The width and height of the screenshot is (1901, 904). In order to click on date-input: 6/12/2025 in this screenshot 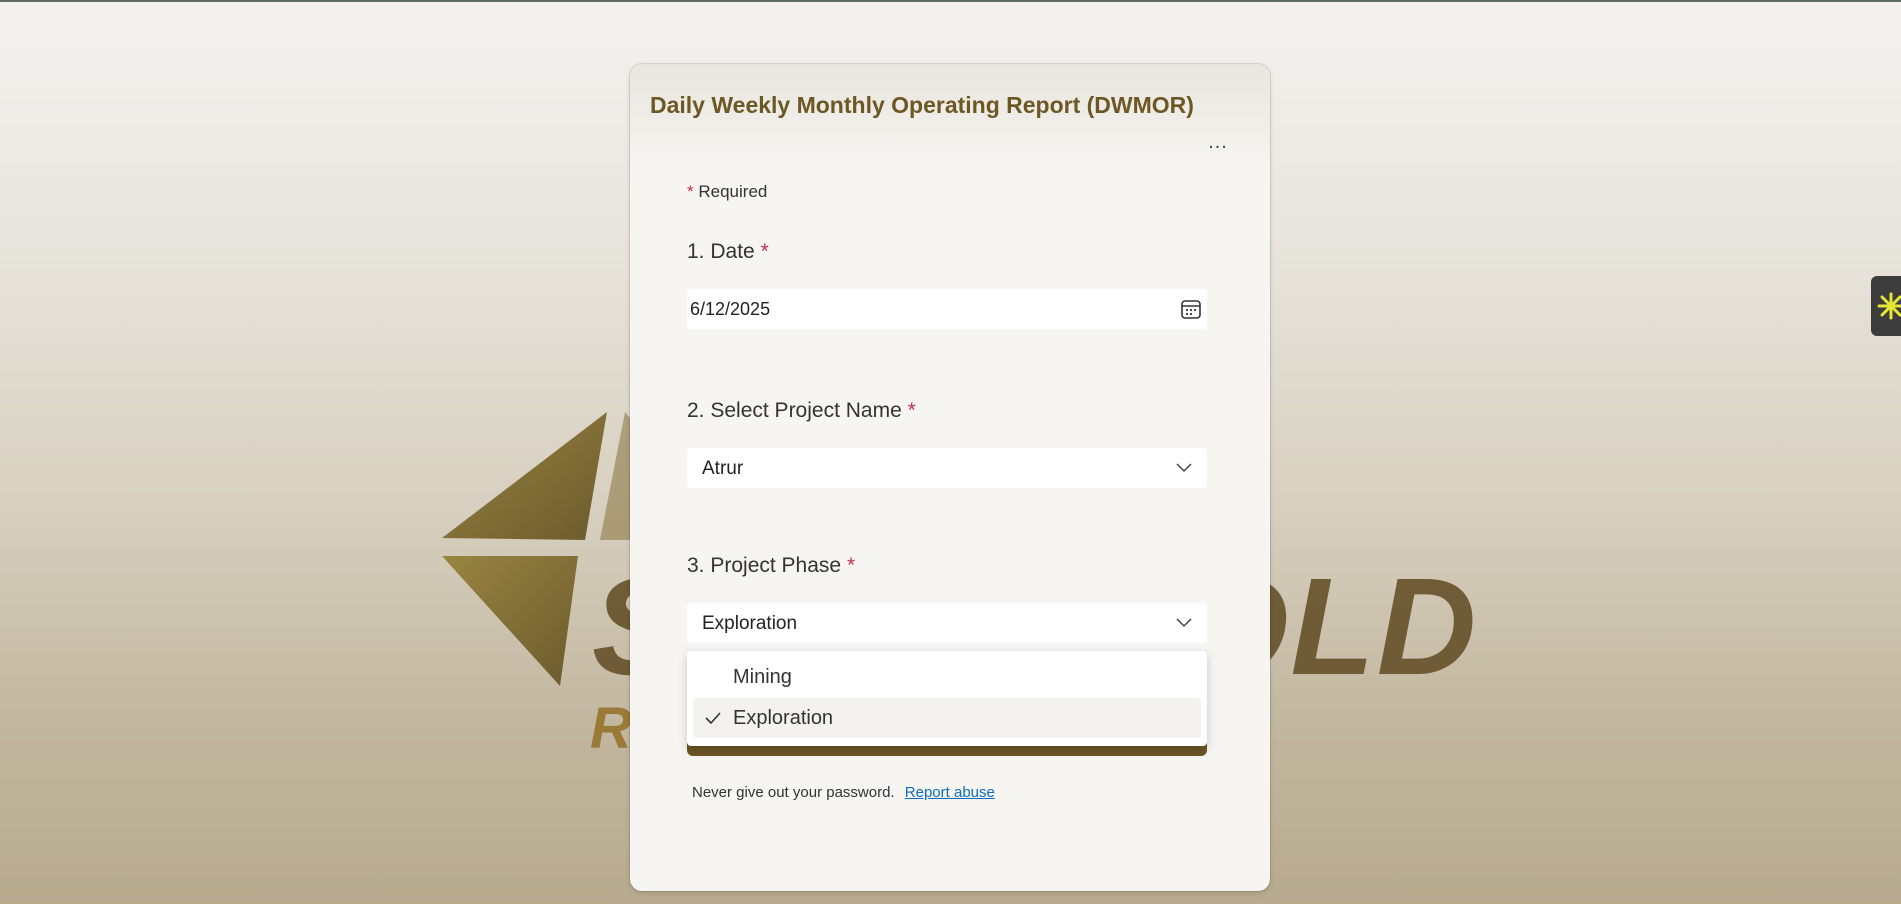, I will do `click(947, 309)`.